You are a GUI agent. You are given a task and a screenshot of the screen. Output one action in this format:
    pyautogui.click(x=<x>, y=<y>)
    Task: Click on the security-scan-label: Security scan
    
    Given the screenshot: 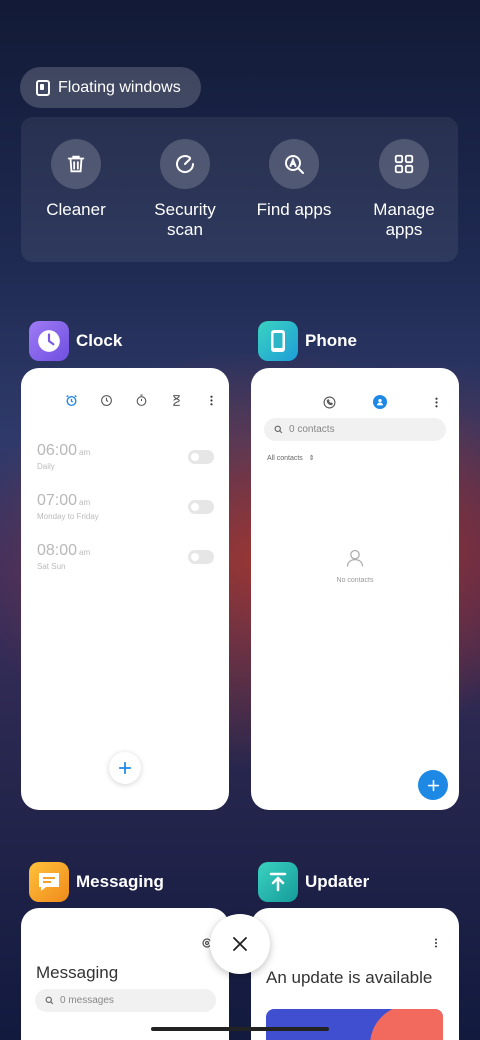 What is the action you would take?
    pyautogui.click(x=185, y=219)
    